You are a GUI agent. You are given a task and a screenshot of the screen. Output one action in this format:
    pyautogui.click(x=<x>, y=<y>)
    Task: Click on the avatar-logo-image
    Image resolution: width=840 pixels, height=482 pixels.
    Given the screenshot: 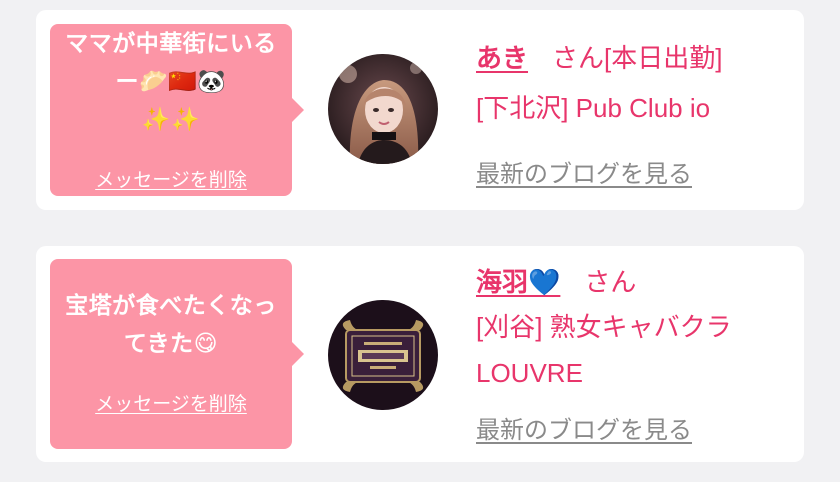 What is the action you would take?
    pyautogui.click(x=383, y=355)
    